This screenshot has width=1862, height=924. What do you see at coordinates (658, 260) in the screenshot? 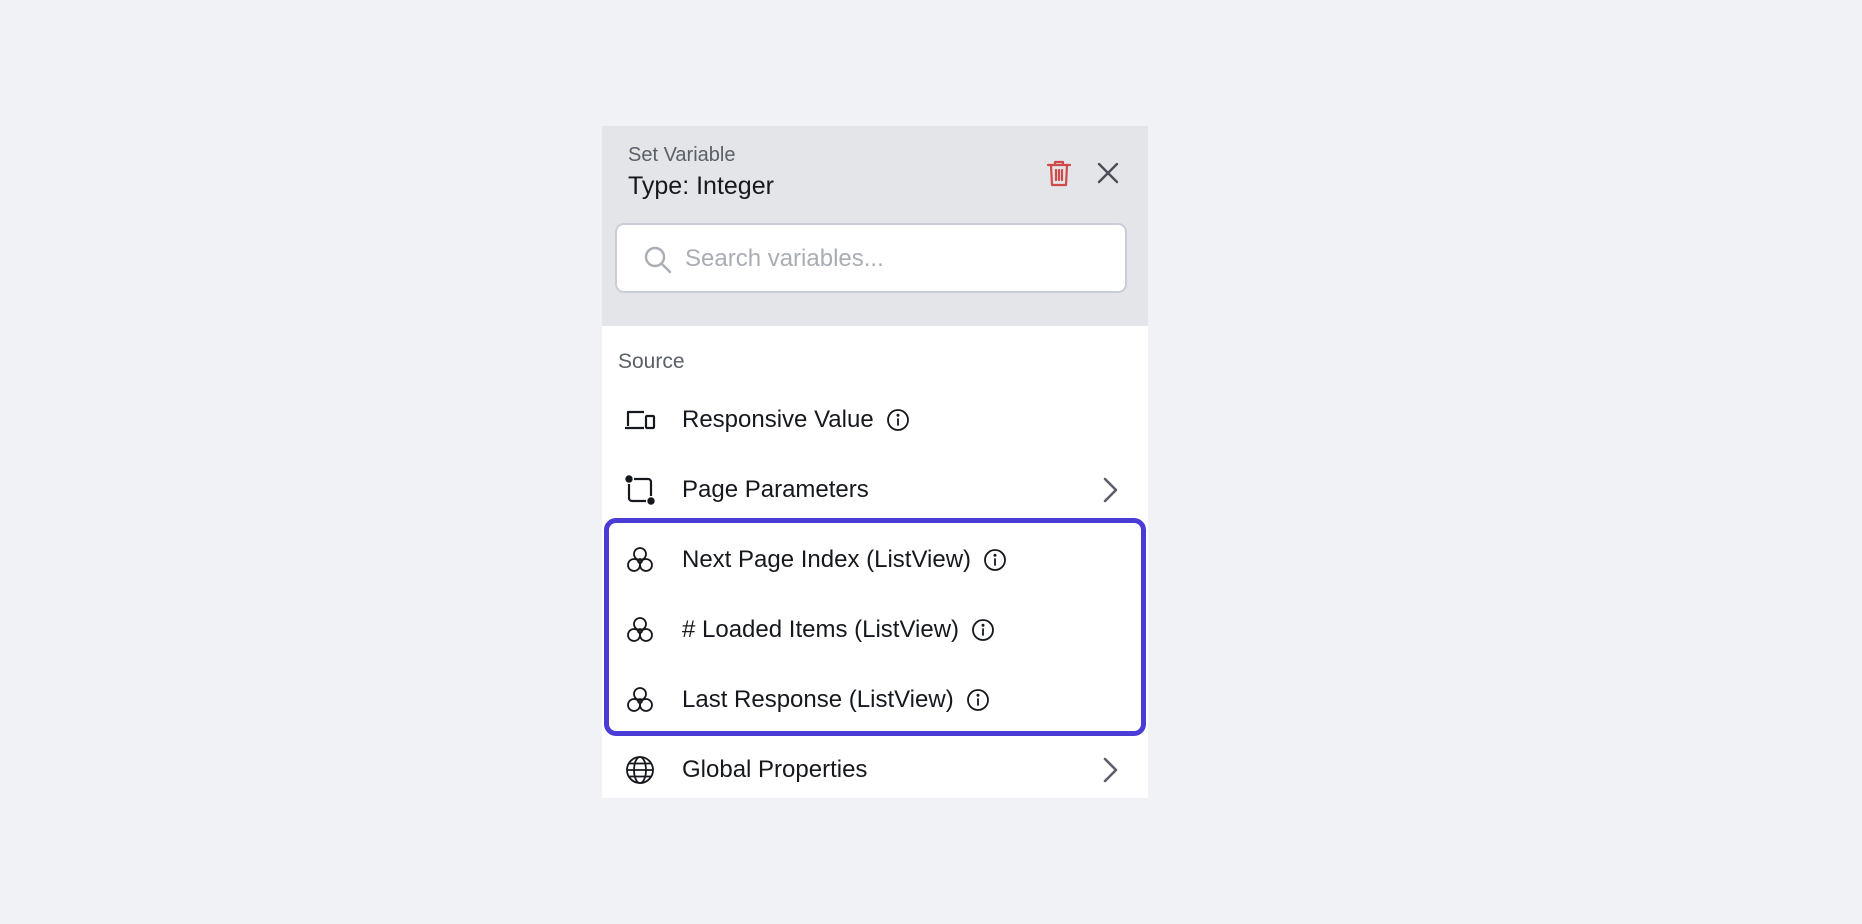
I see `search-icon` at bounding box center [658, 260].